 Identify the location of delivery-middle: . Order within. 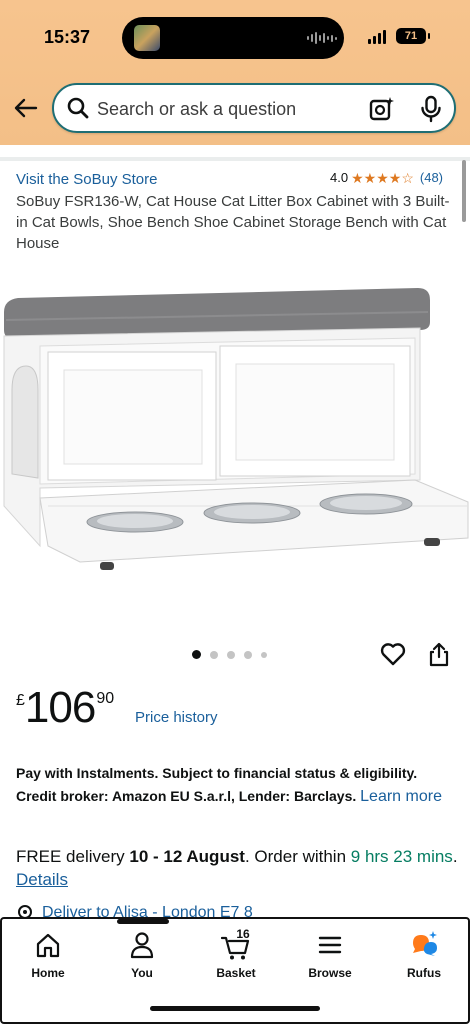
(297, 856).